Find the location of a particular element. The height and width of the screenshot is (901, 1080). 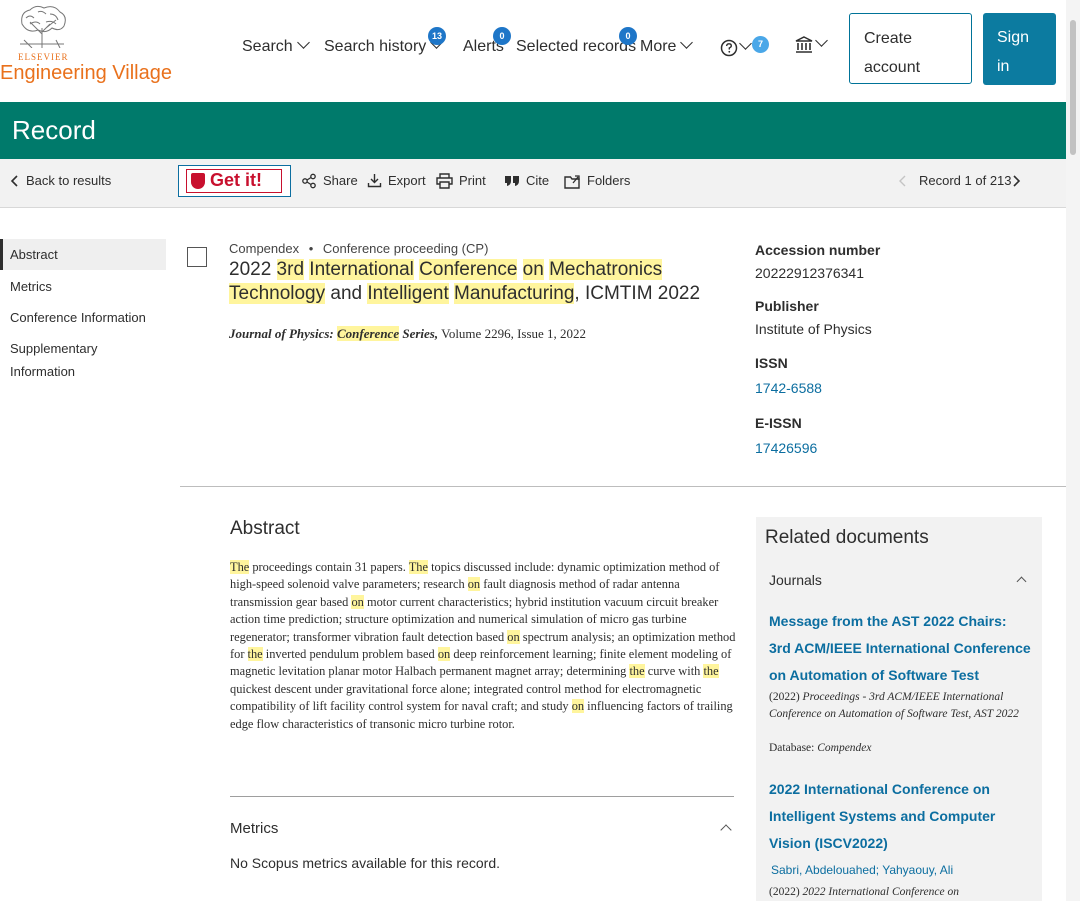

related-journals-section: Journals is located at coordinates (795, 580).